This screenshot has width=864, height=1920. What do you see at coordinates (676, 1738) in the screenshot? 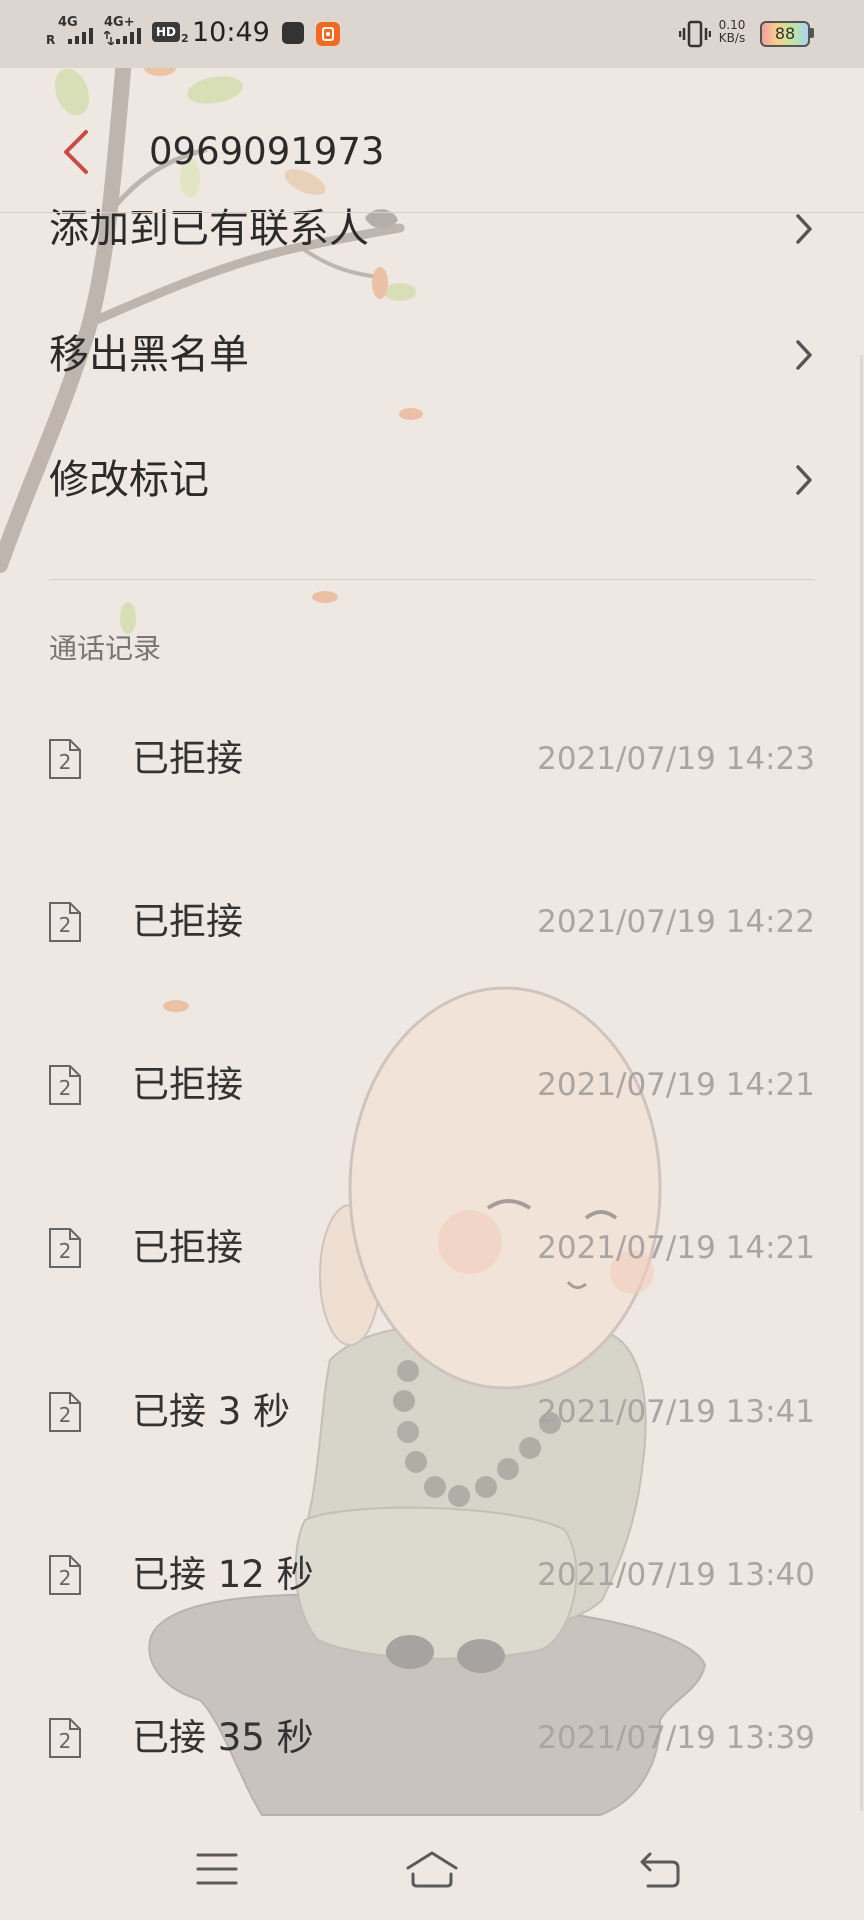
I see `call-time: 2021/07/19 13:39` at bounding box center [676, 1738].